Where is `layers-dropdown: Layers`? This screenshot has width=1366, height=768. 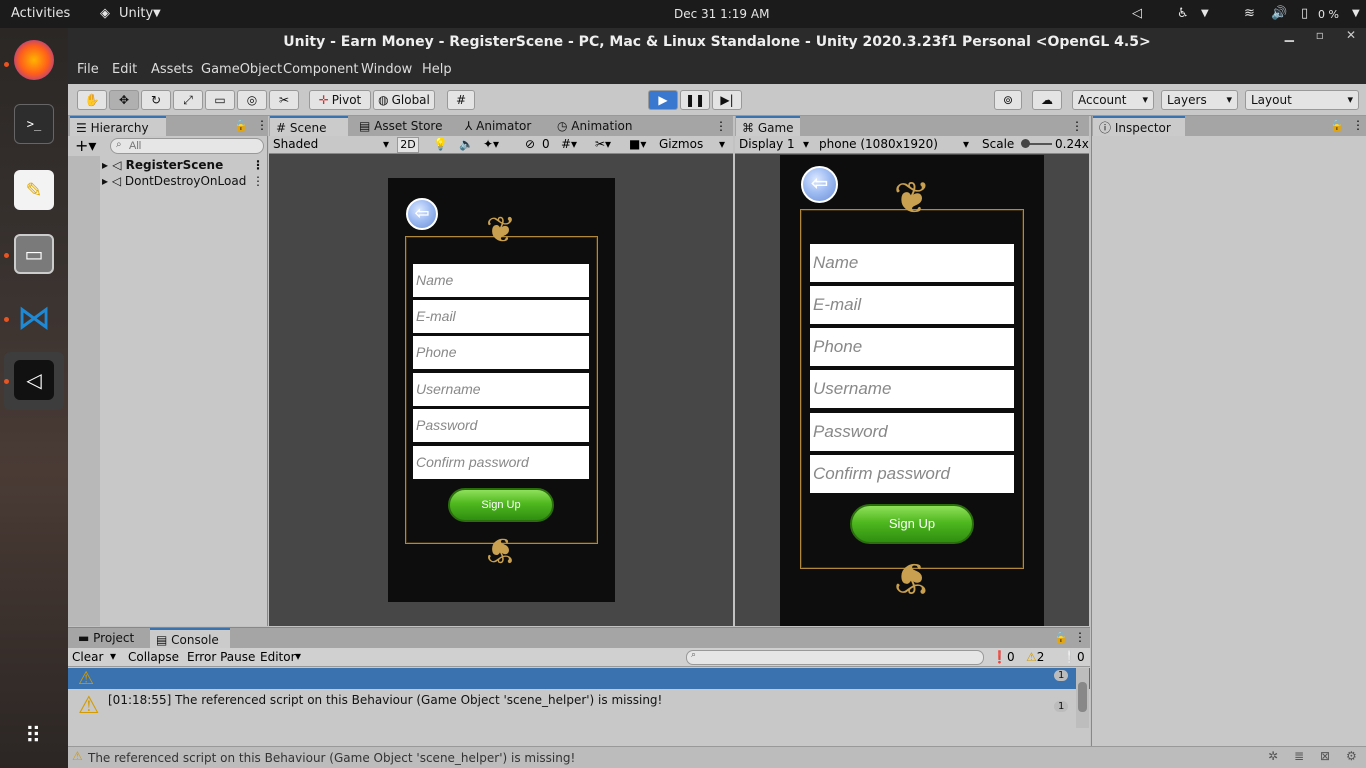 layers-dropdown: Layers is located at coordinates (1199, 100).